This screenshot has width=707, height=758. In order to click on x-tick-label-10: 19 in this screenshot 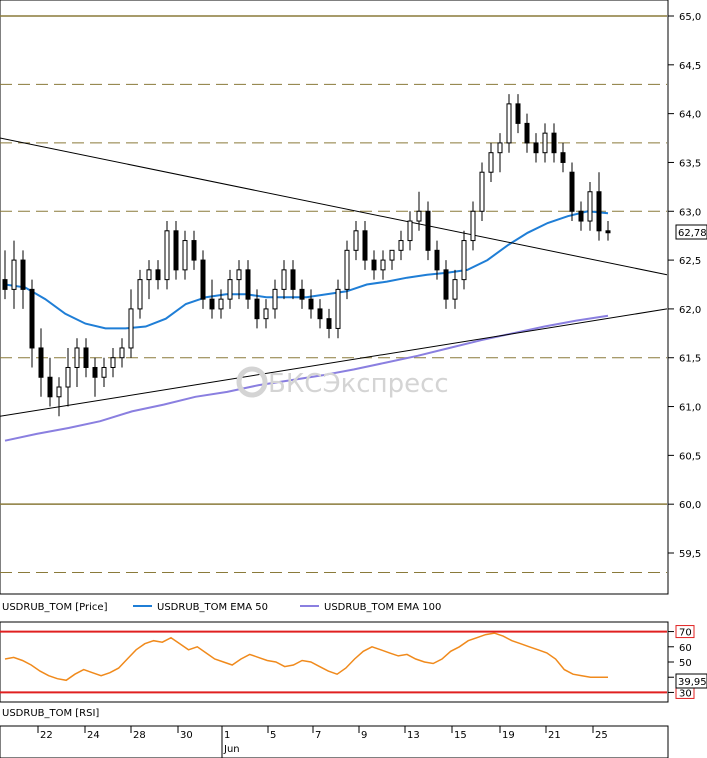, I will do `click(508, 735)`.